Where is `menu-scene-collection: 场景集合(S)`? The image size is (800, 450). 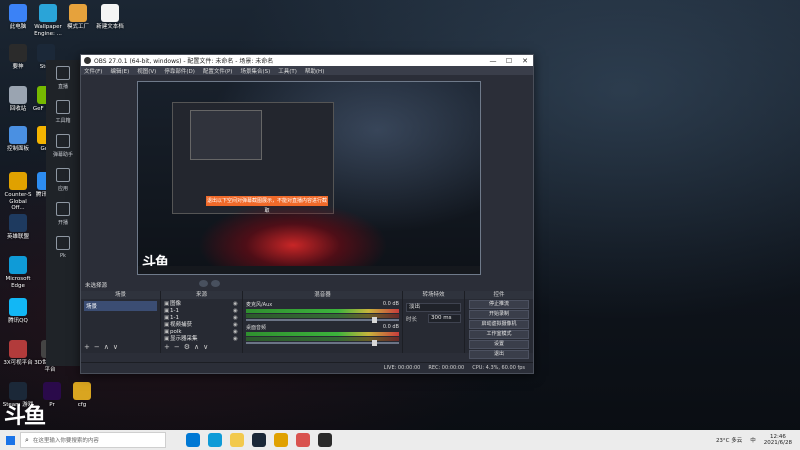
menu-scene-collection: 场景集合(S) is located at coordinates (255, 71).